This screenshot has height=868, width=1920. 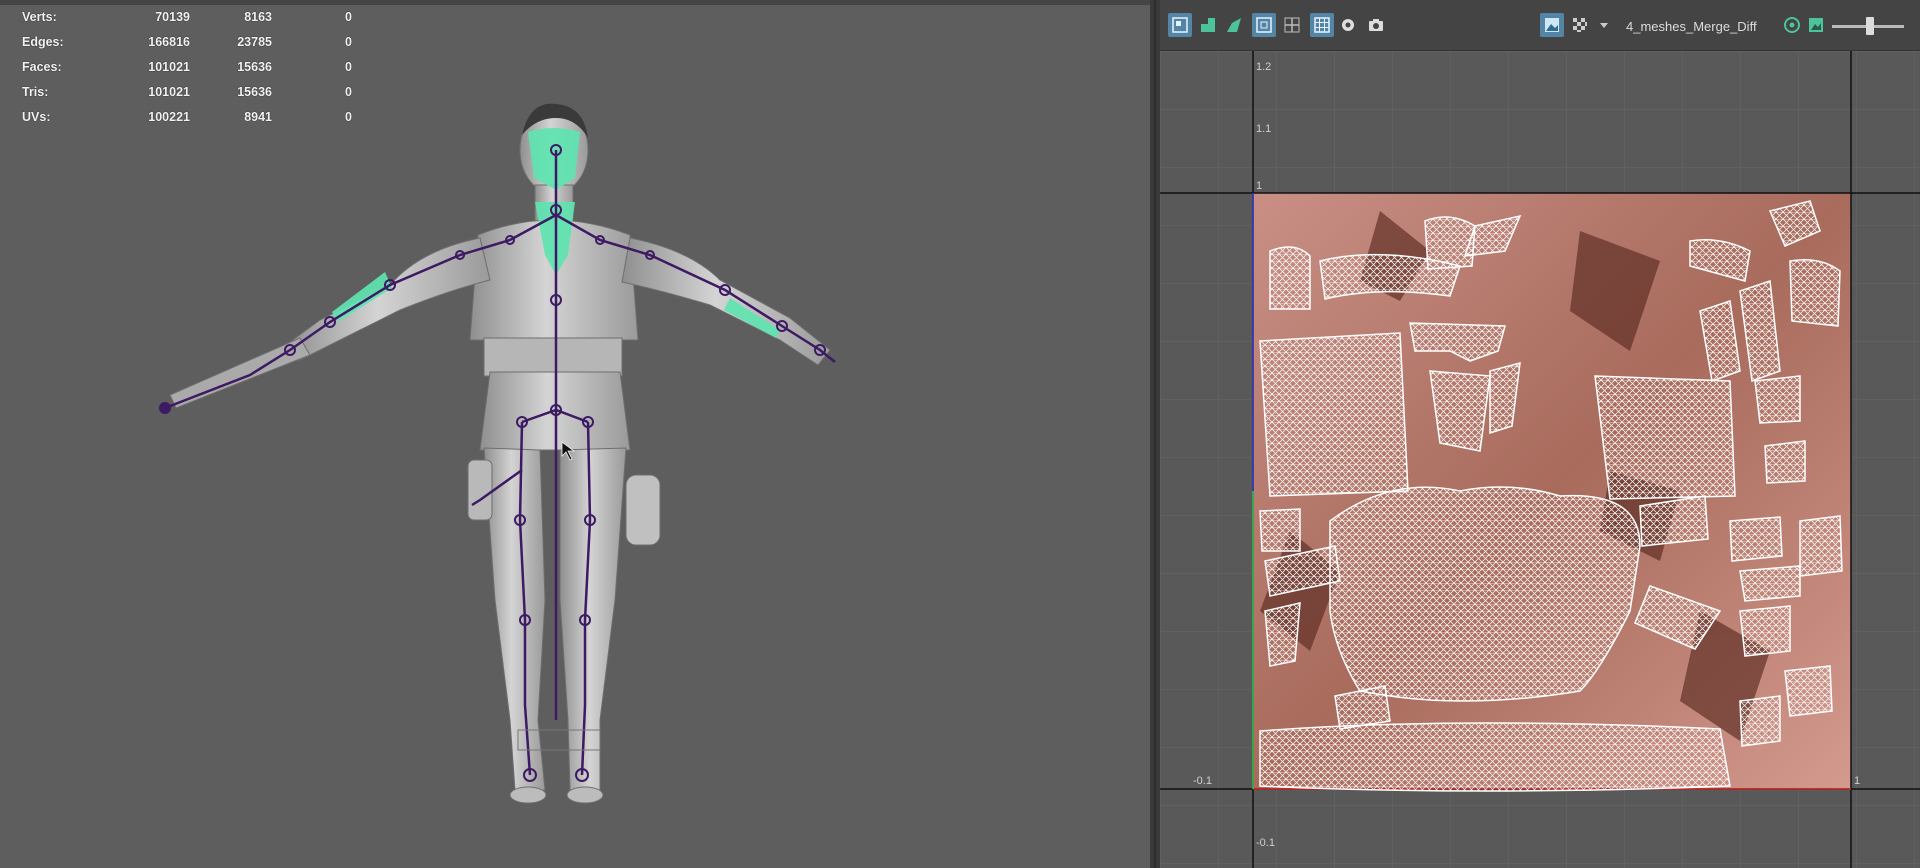 What do you see at coordinates (1155, 434) in the screenshot?
I see `panel-splitter` at bounding box center [1155, 434].